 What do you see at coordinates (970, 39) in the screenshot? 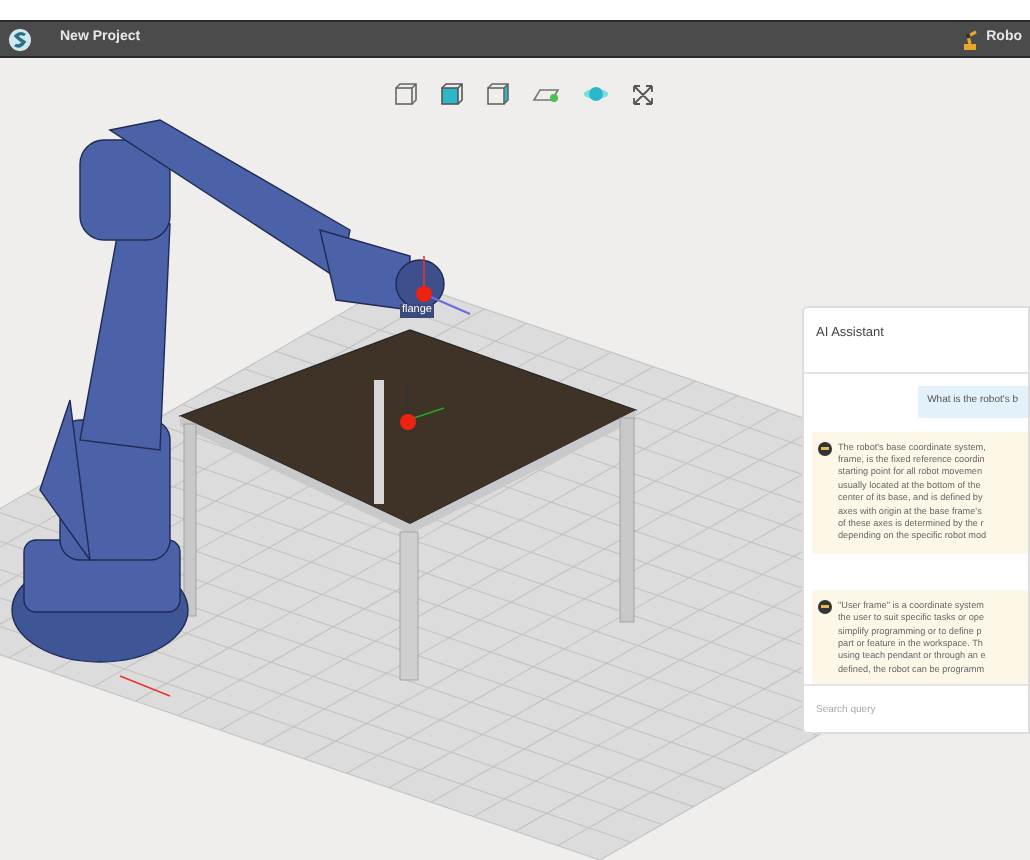
I see `robot-arm-icon` at bounding box center [970, 39].